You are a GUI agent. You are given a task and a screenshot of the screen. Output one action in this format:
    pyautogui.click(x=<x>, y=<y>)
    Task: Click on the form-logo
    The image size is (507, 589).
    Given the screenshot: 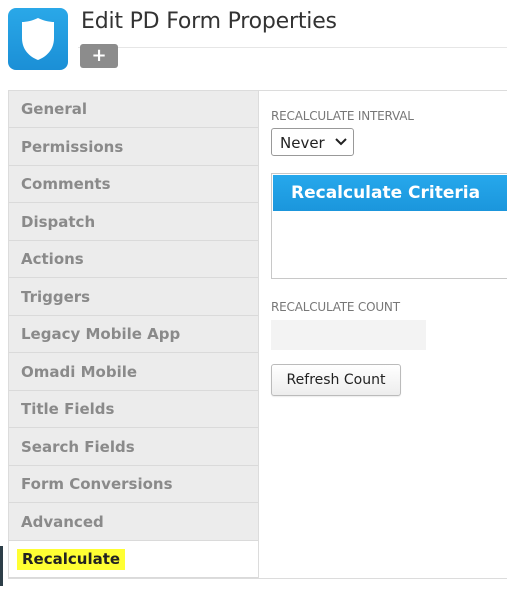 What is the action you would take?
    pyautogui.click(x=38, y=39)
    